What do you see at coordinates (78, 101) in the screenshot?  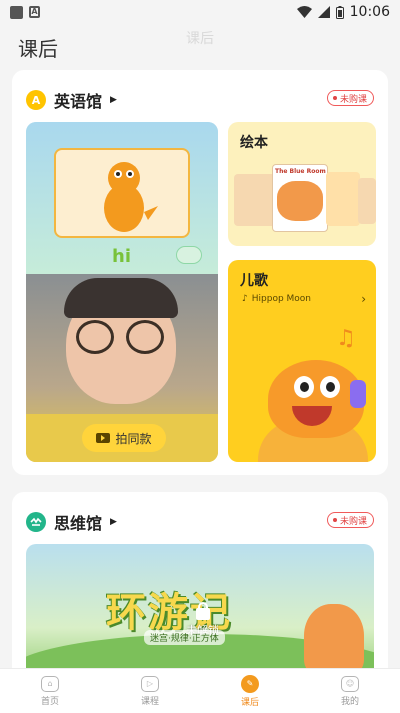 I see `english-hall-title: 英语馆` at bounding box center [78, 101].